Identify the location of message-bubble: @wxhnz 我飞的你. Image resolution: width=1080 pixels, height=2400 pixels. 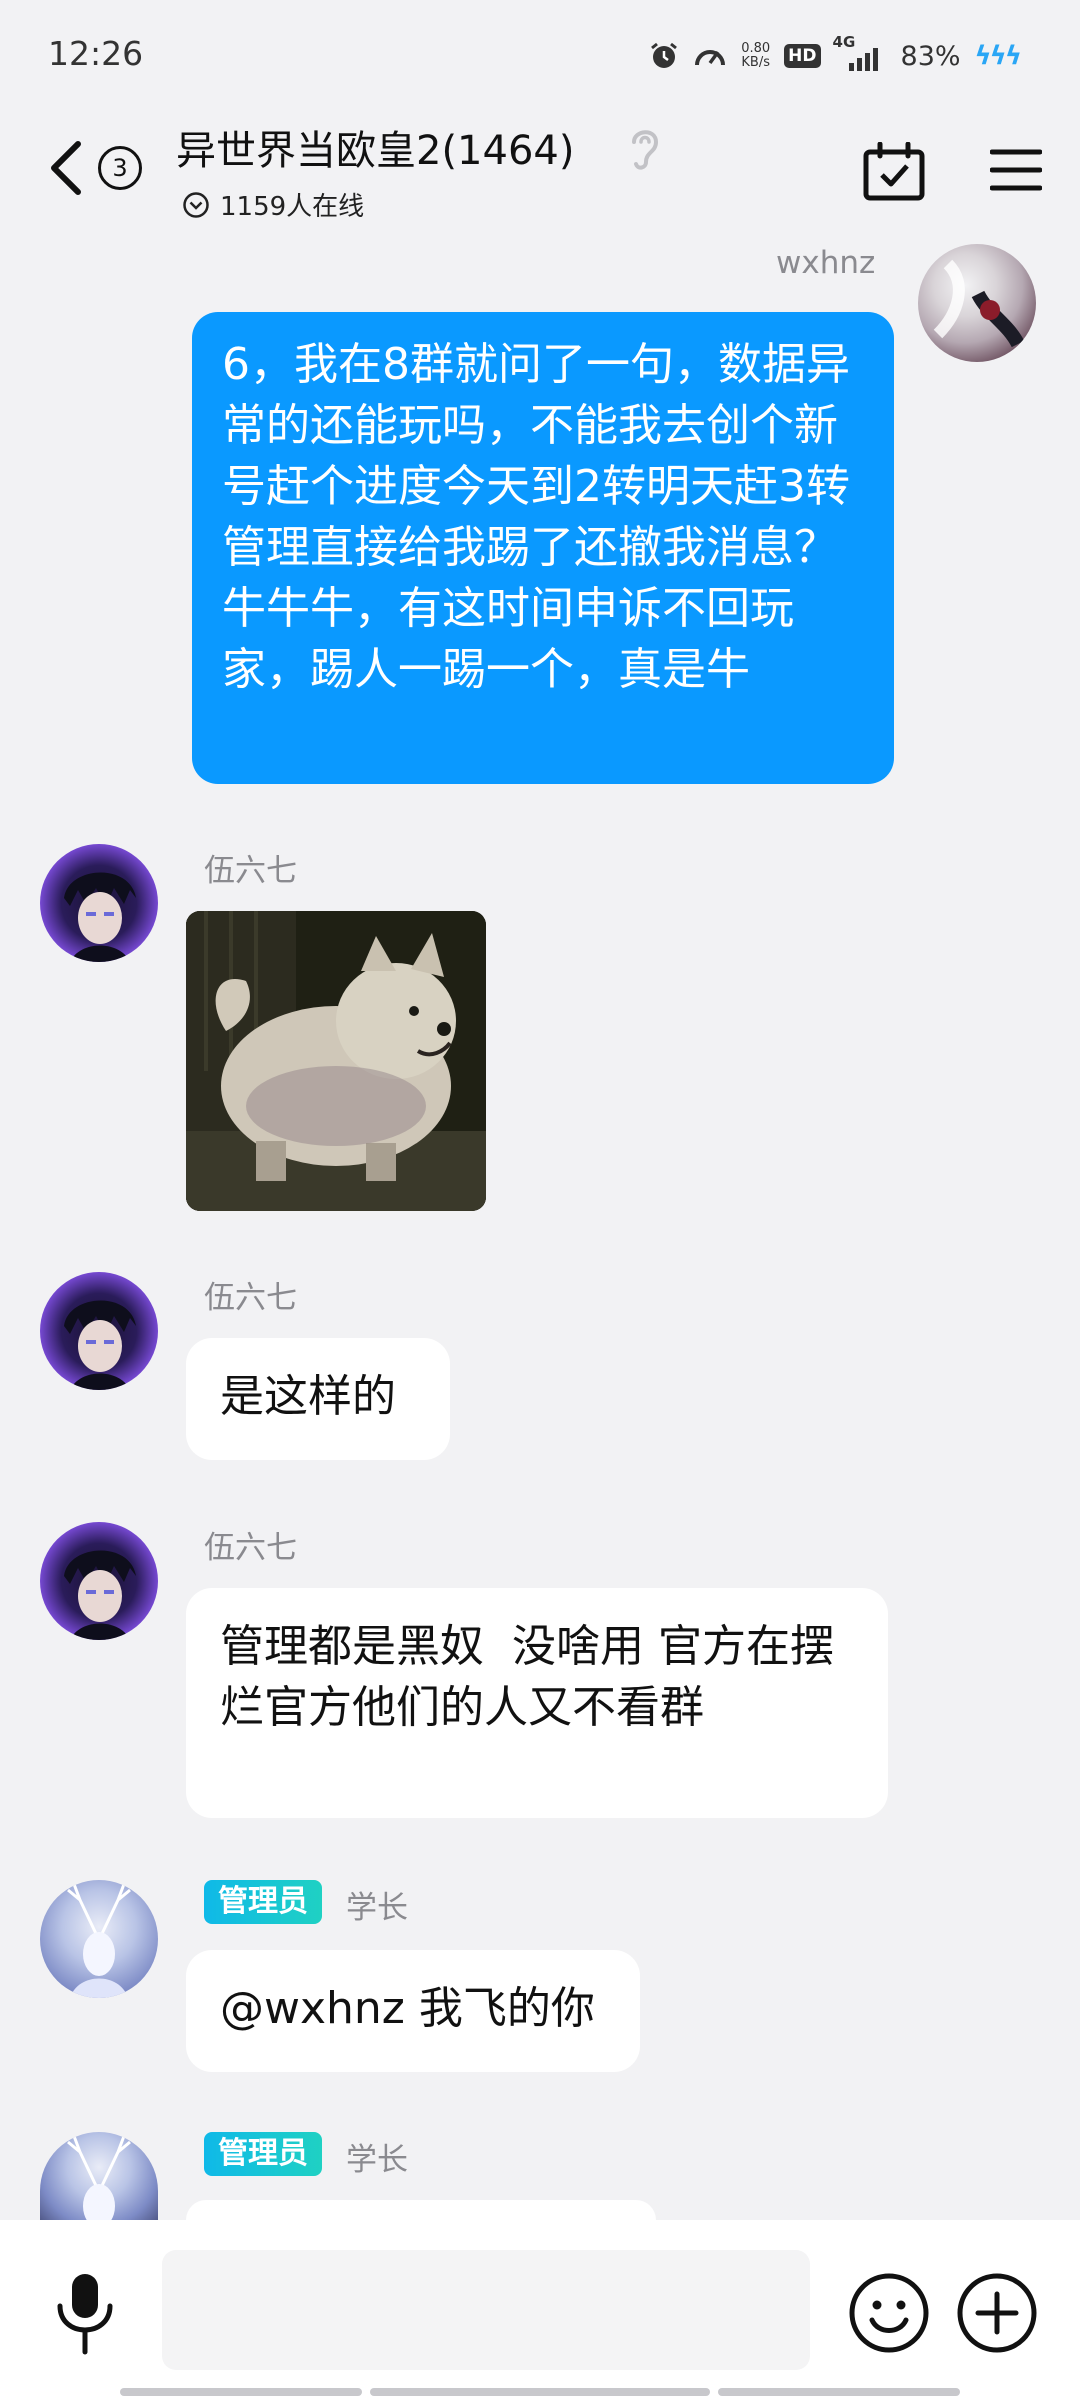
(413, 2011).